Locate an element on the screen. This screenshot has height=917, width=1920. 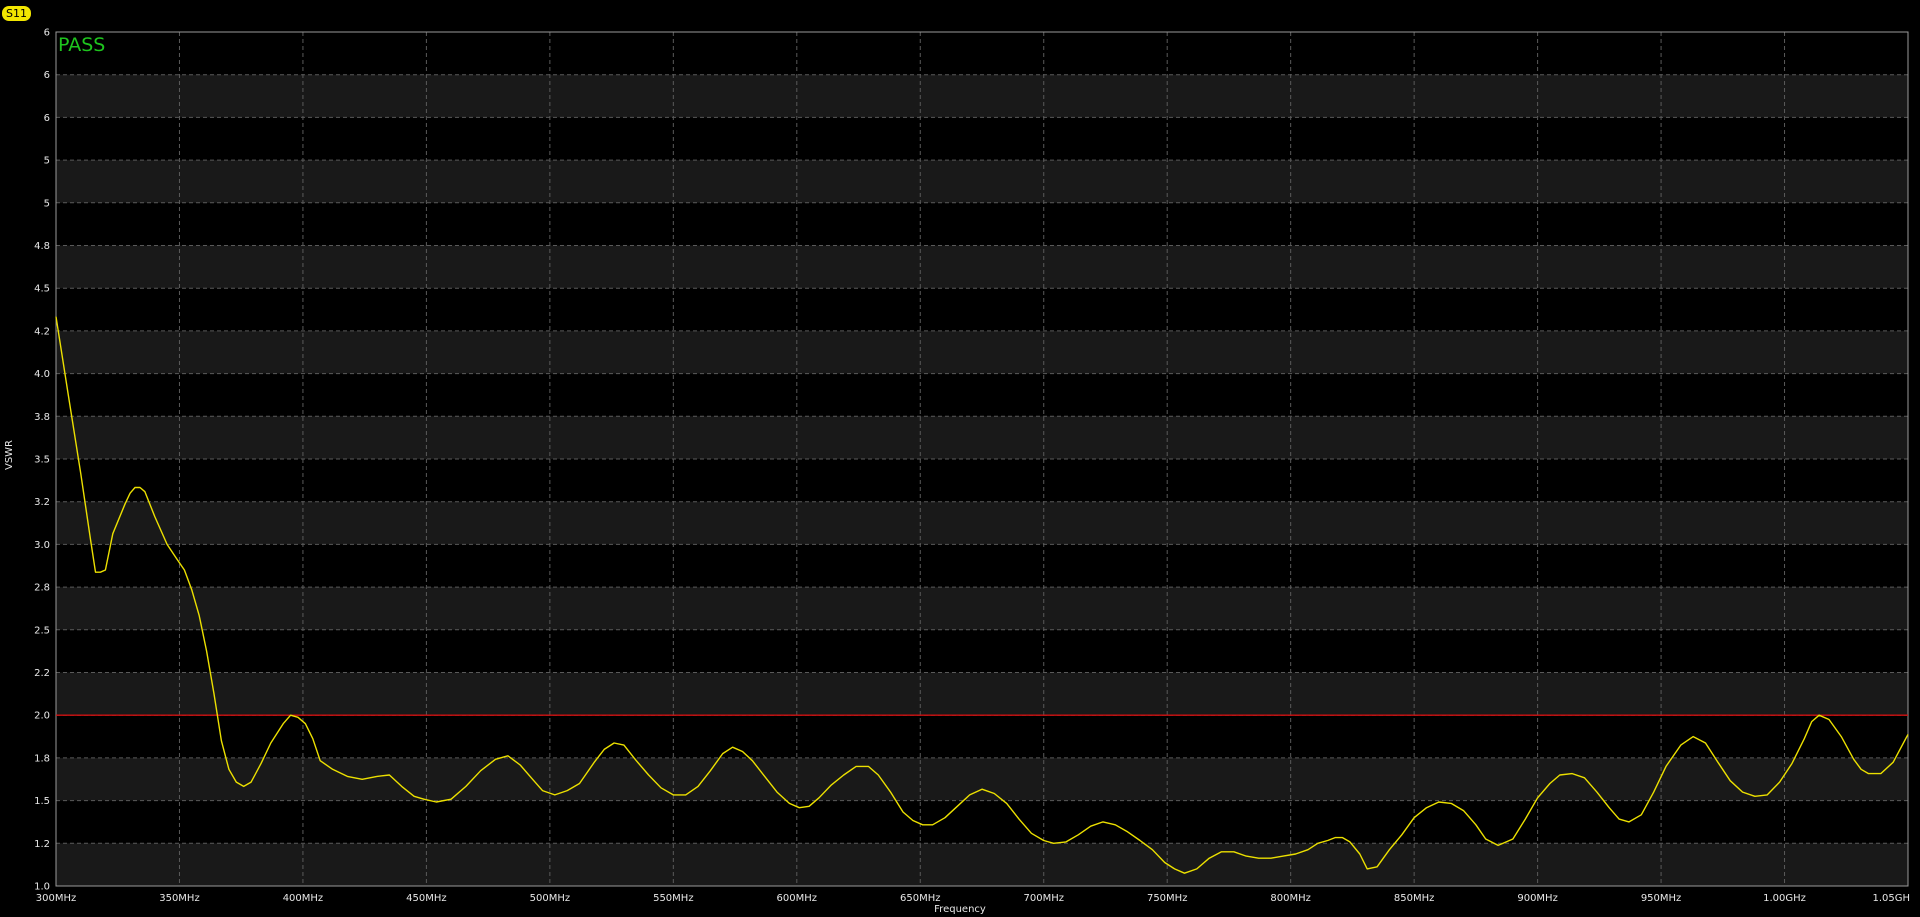
x-tick-label: 650MHz is located at coordinates (920, 898).